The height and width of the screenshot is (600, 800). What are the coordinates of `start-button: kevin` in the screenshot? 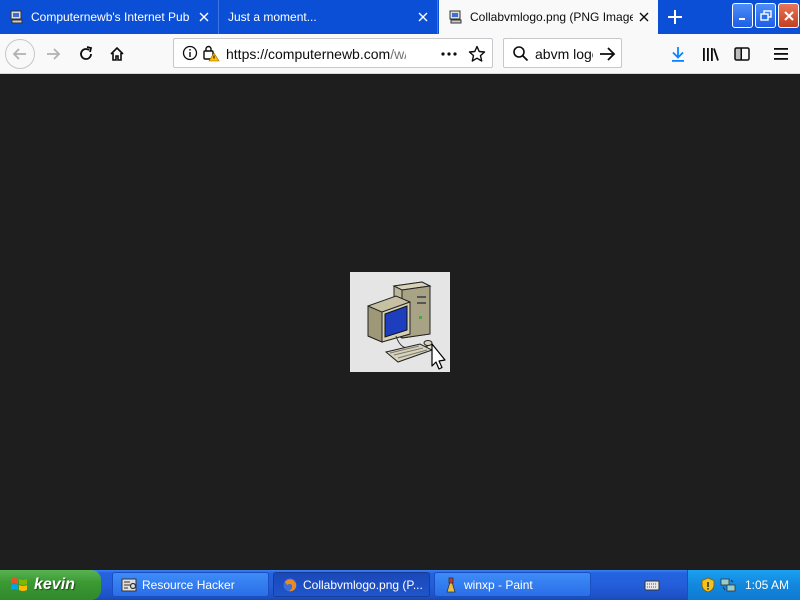 It's located at (50, 585).